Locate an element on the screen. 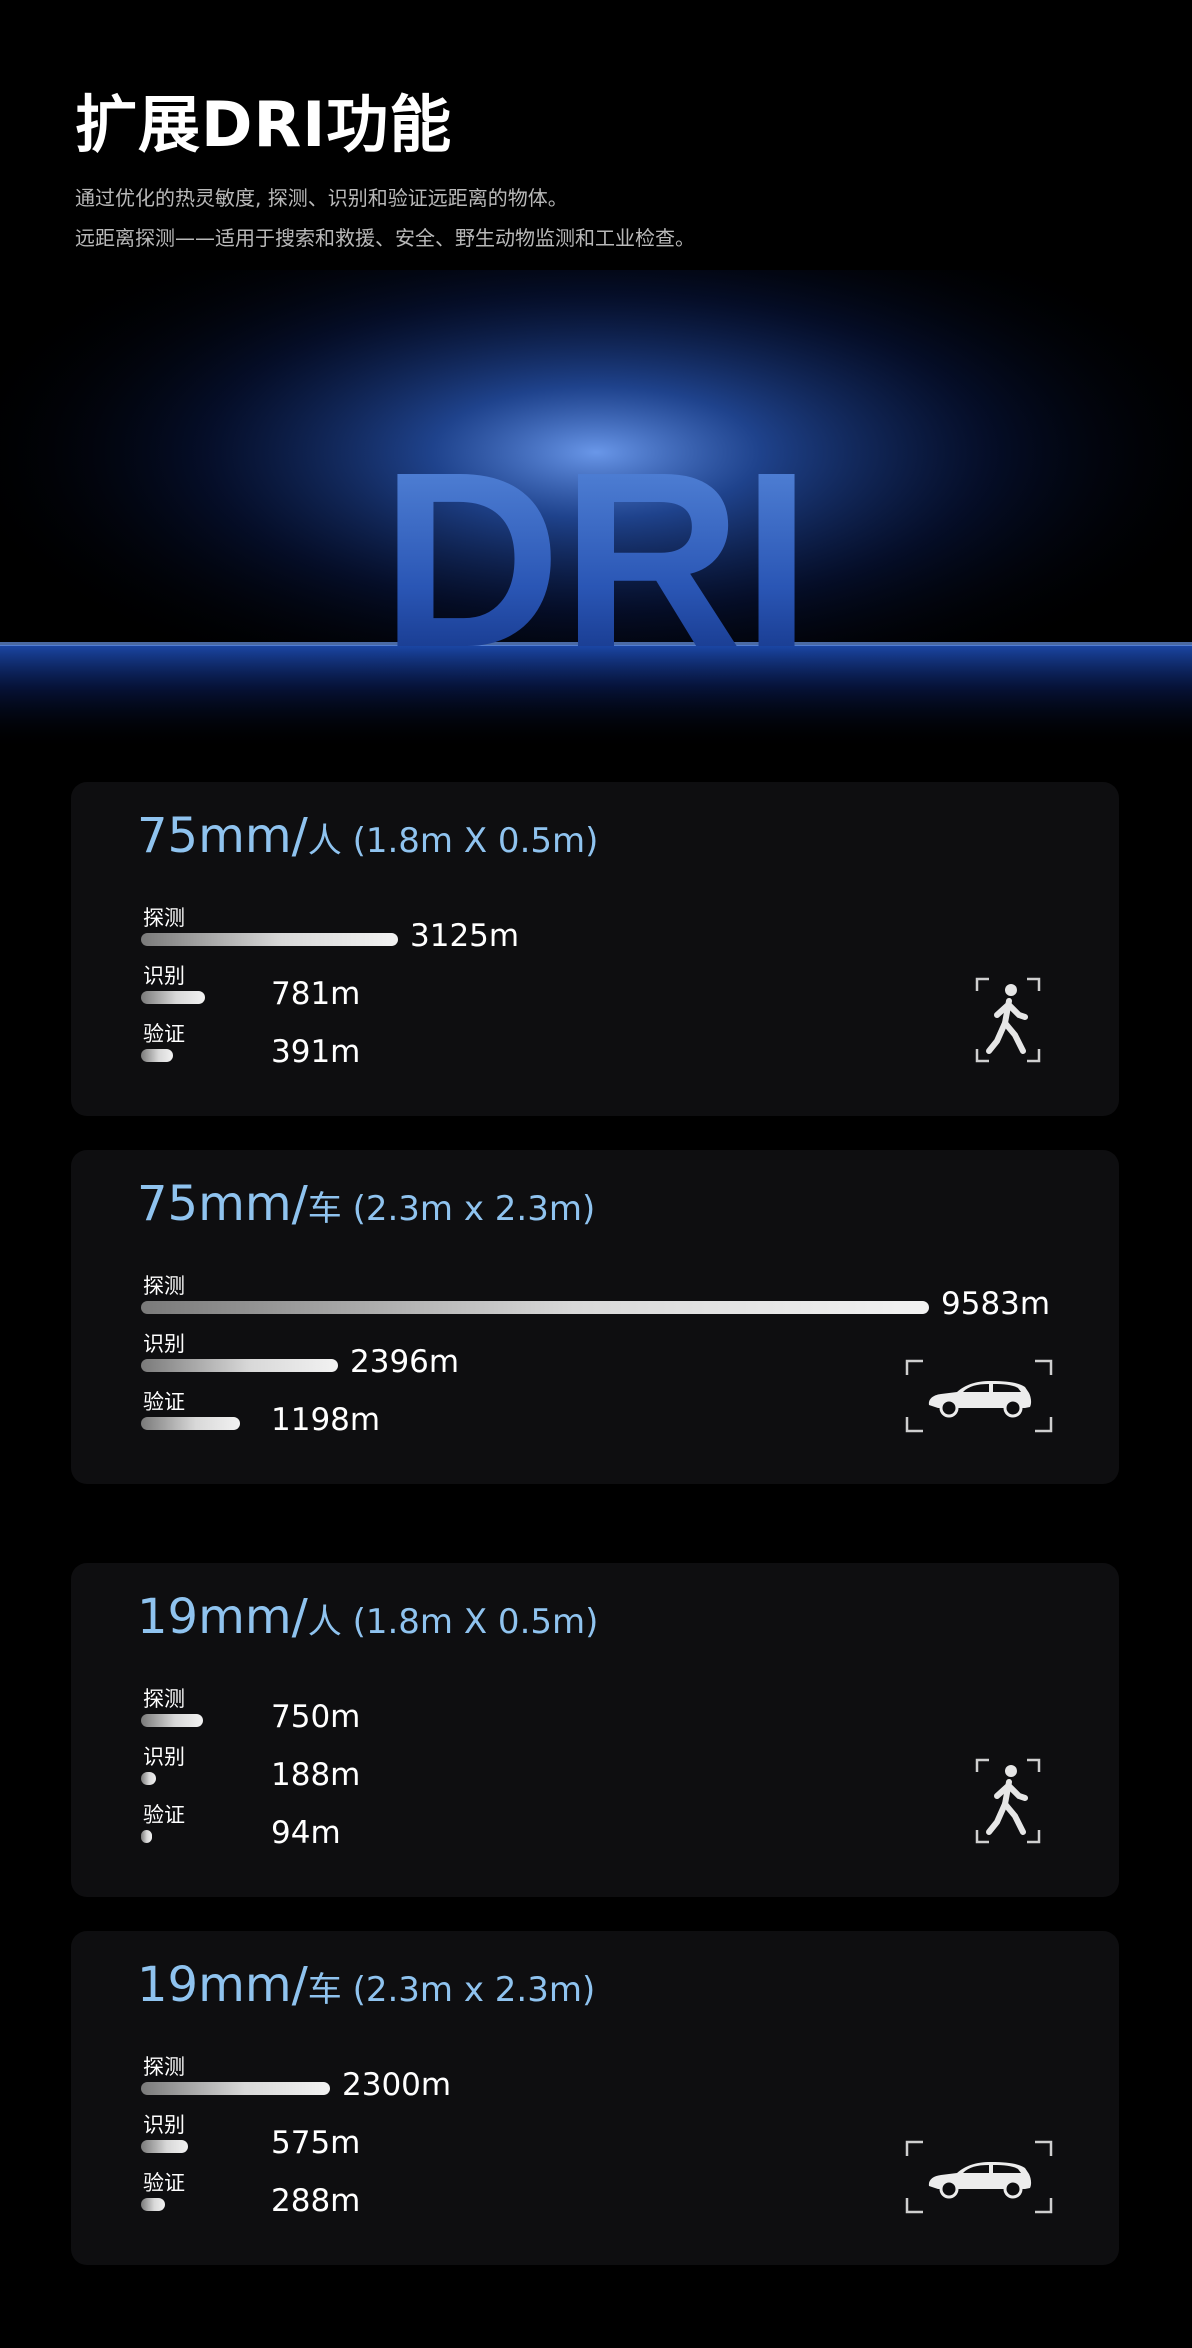  card-heading: 75mm/车 (2.3m x 2.3m) is located at coordinates (366, 1204).